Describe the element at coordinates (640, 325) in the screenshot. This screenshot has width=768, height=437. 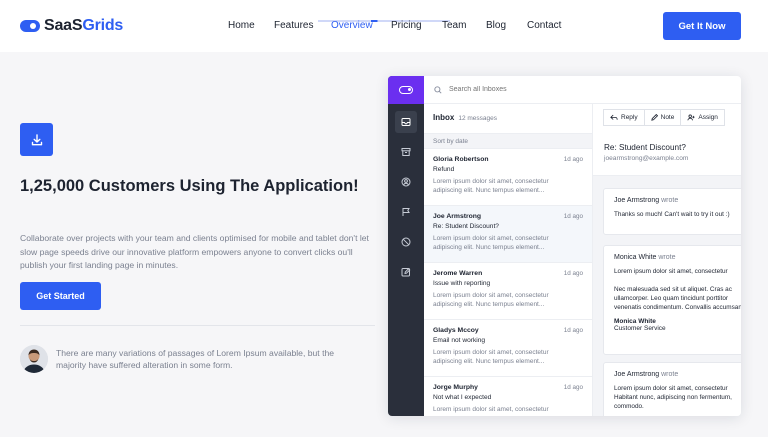
I see `card-signature: Monica White Customer Service` at that location.